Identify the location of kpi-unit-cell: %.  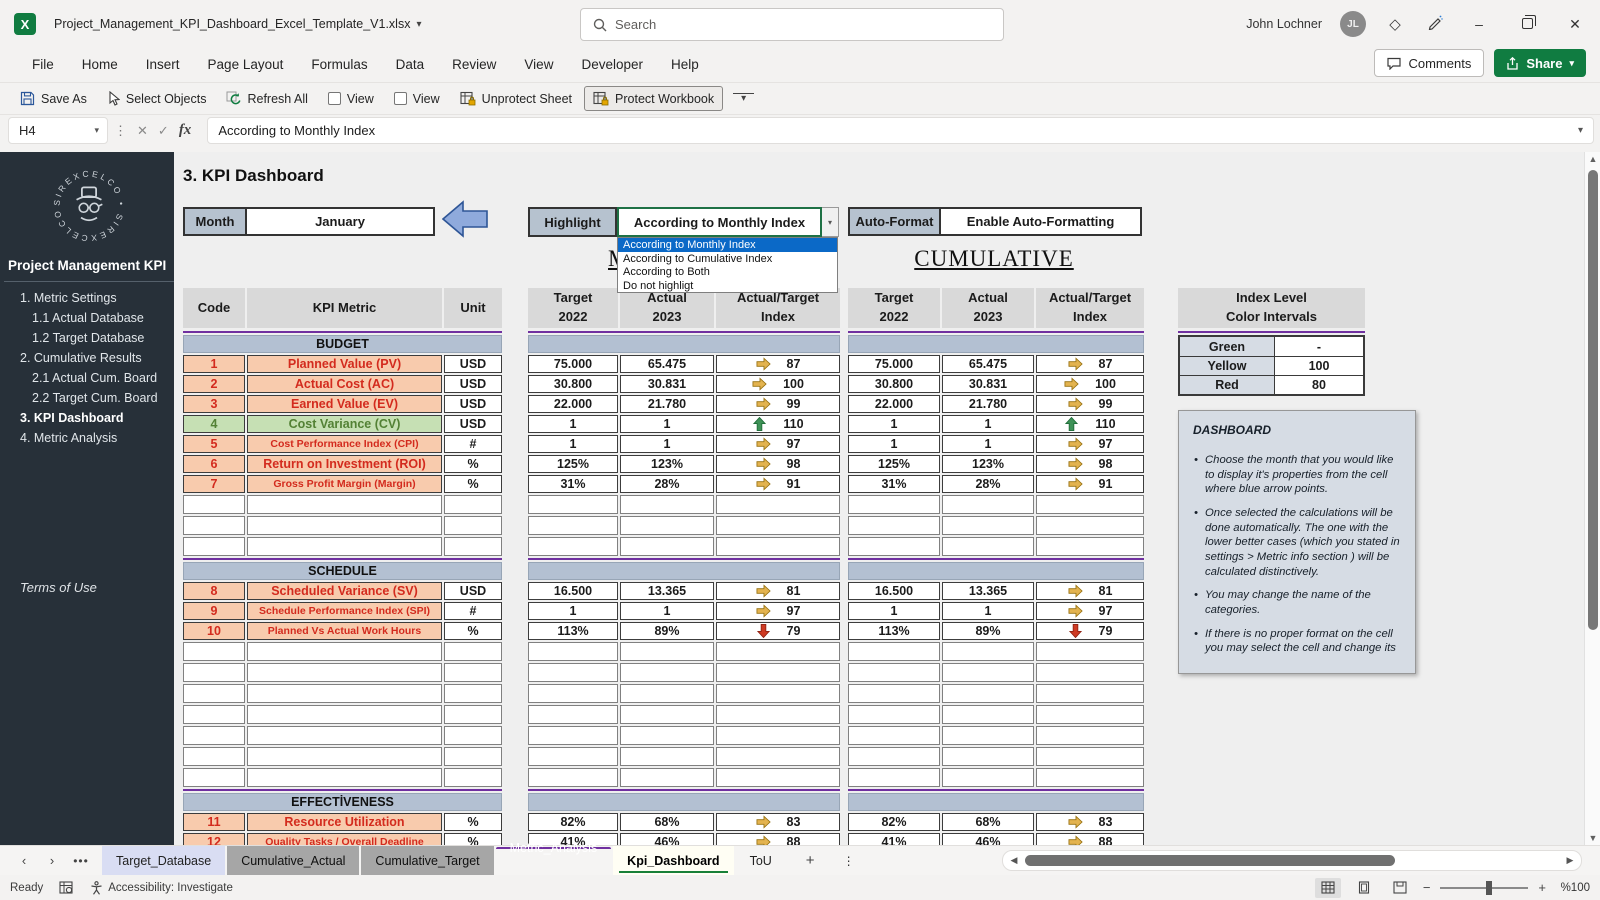
(473, 464).